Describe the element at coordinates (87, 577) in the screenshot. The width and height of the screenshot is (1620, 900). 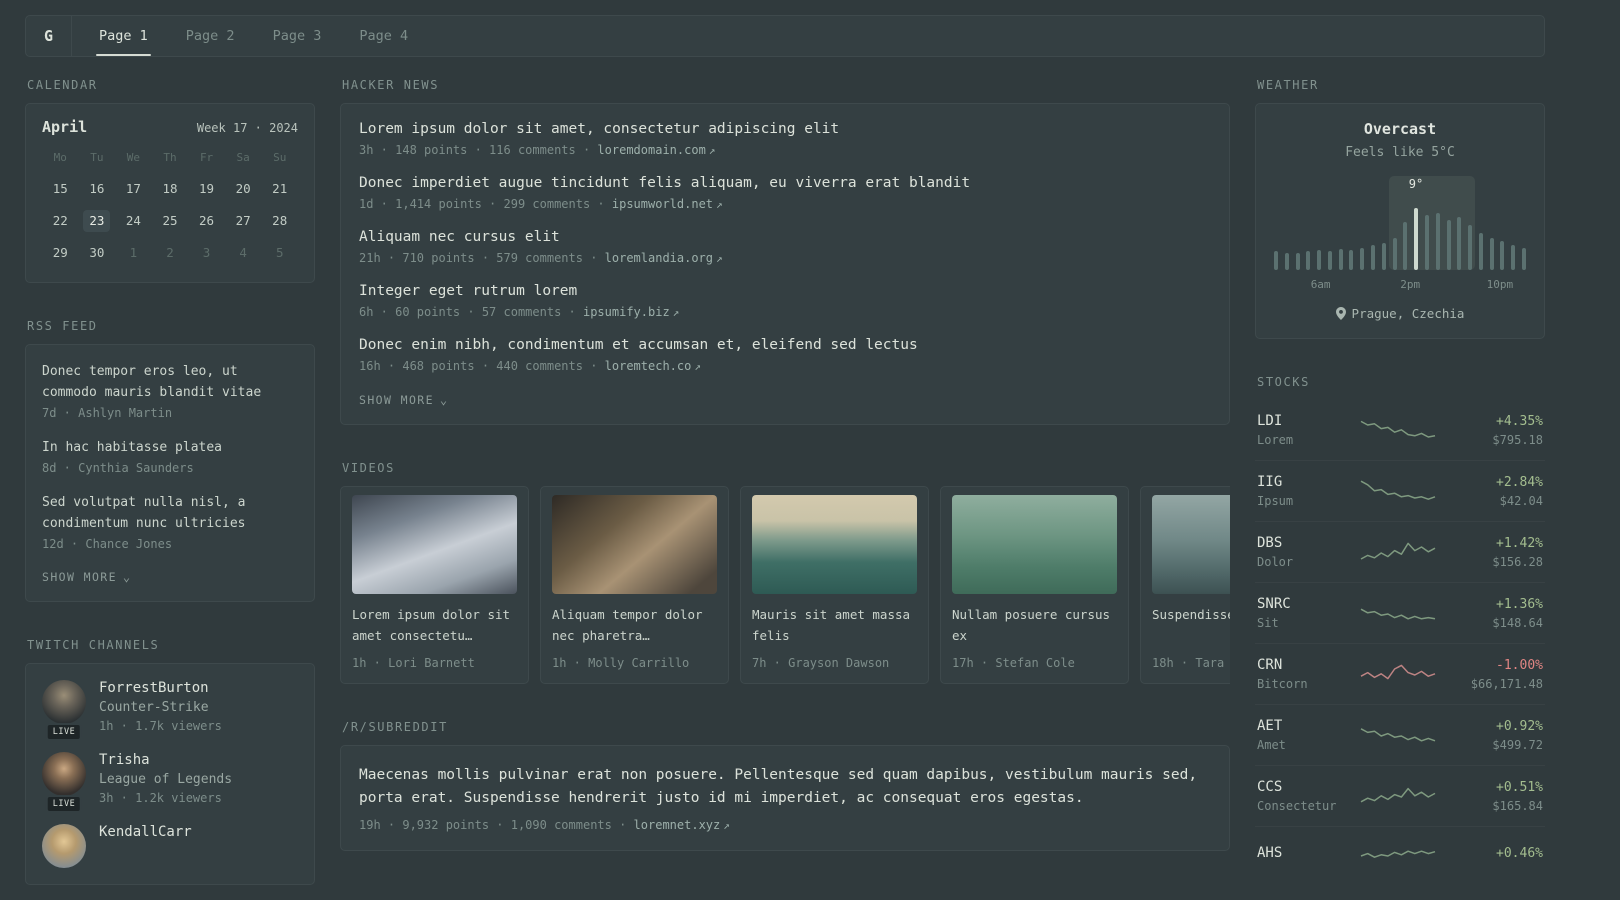
I see `rss-show-more-button: SHOW MORE ⌄` at that location.